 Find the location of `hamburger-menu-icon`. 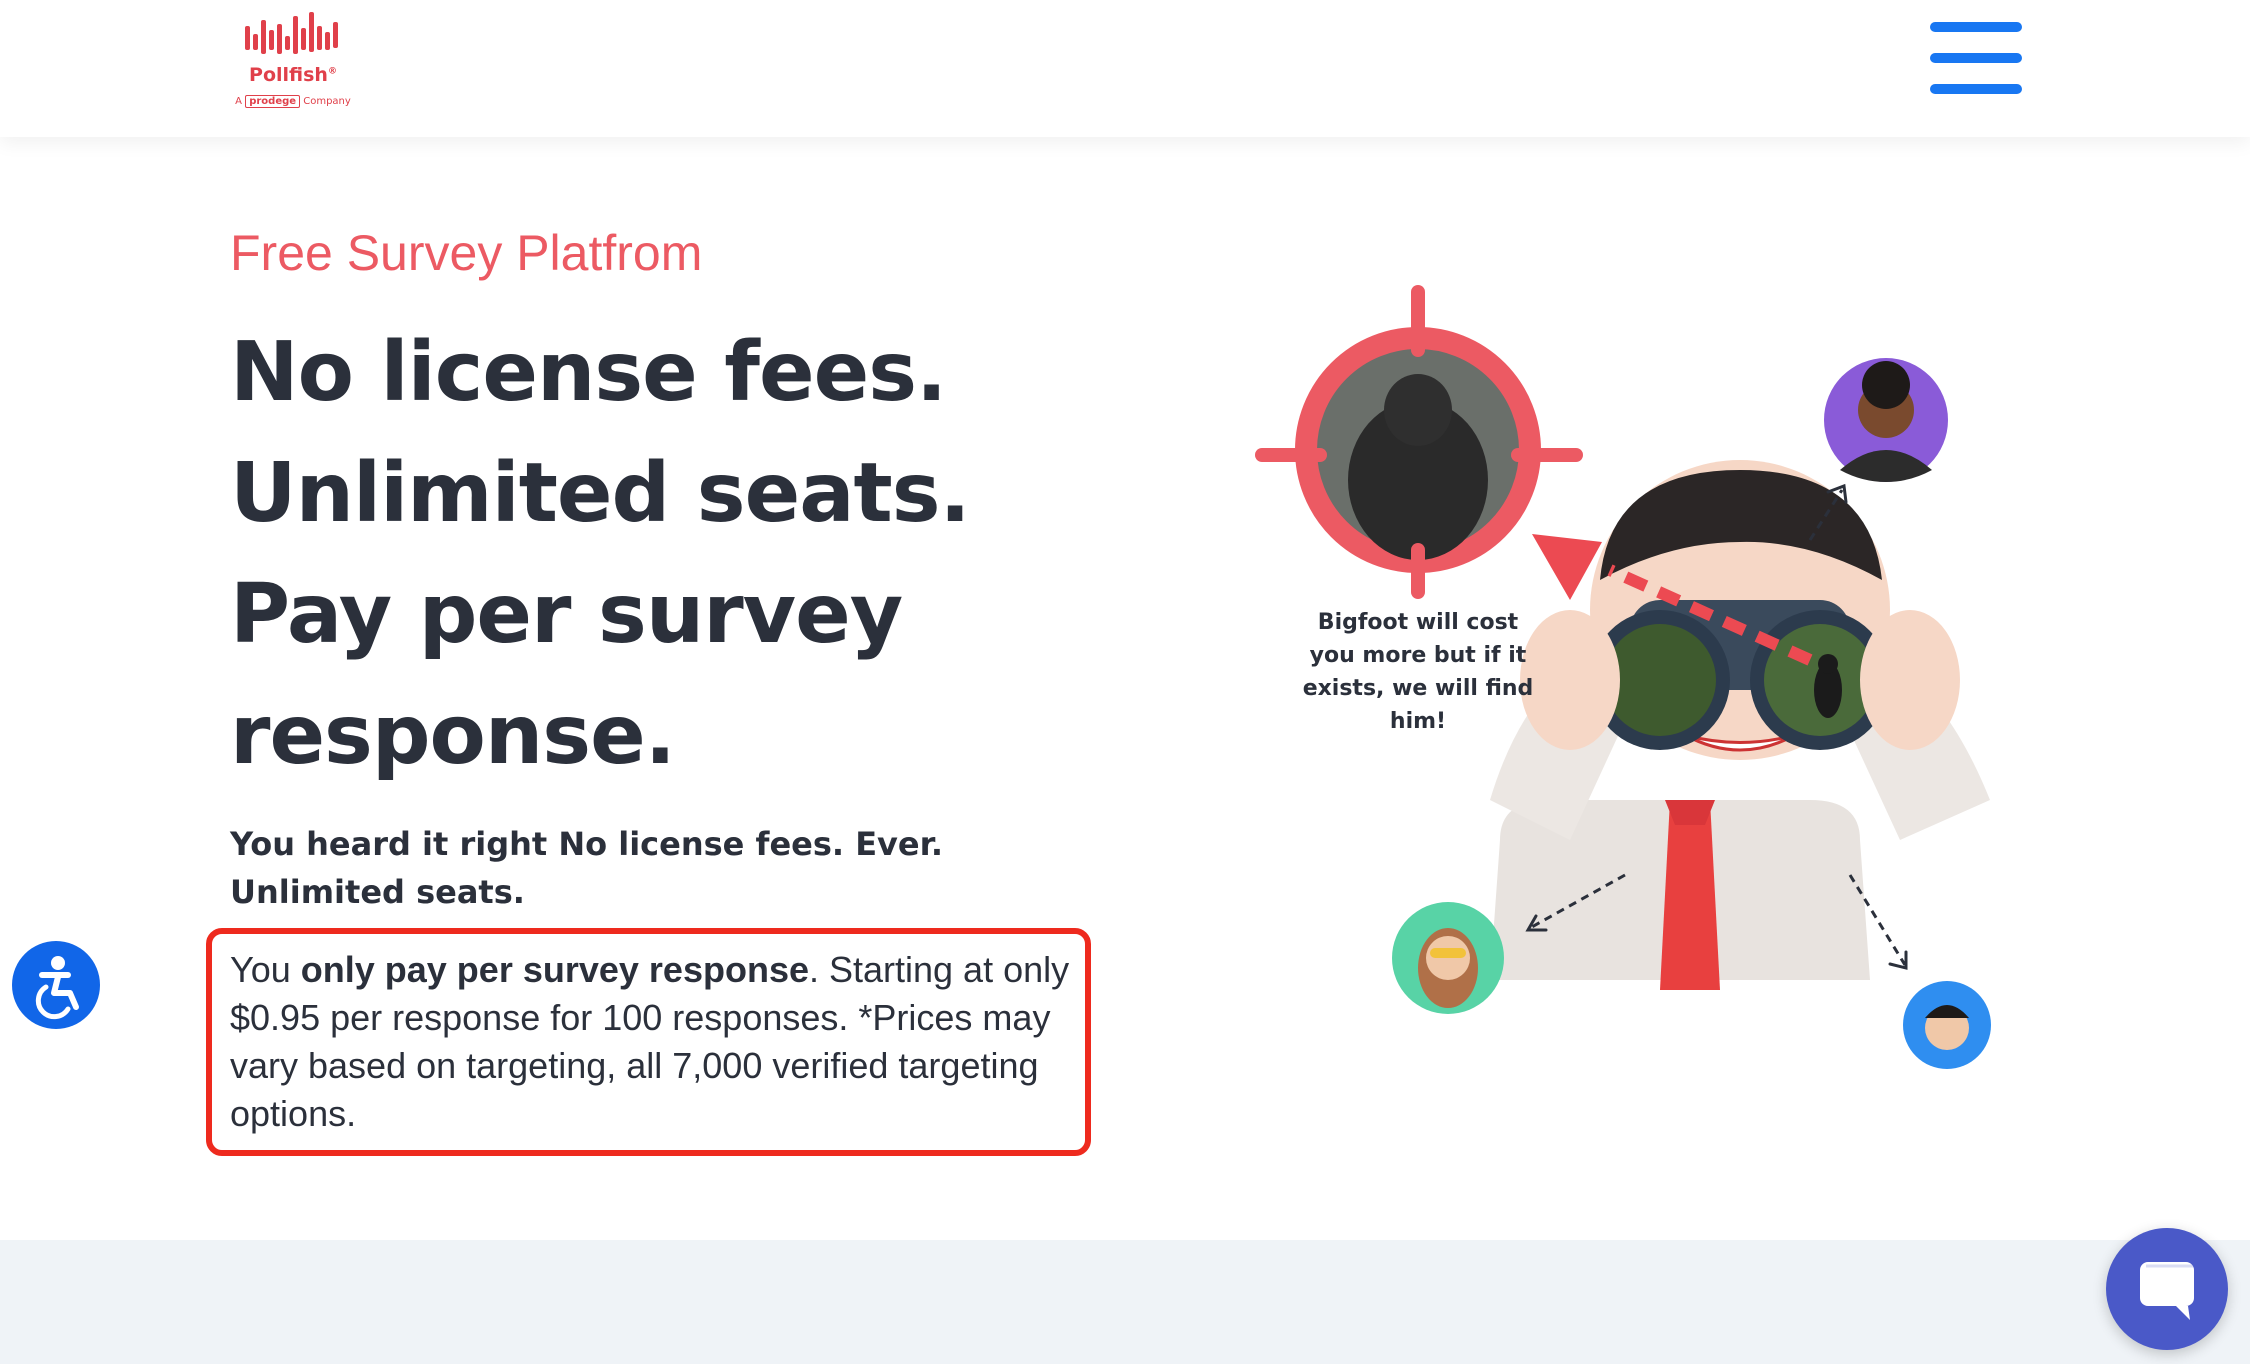

hamburger-menu-icon is located at coordinates (1976, 58).